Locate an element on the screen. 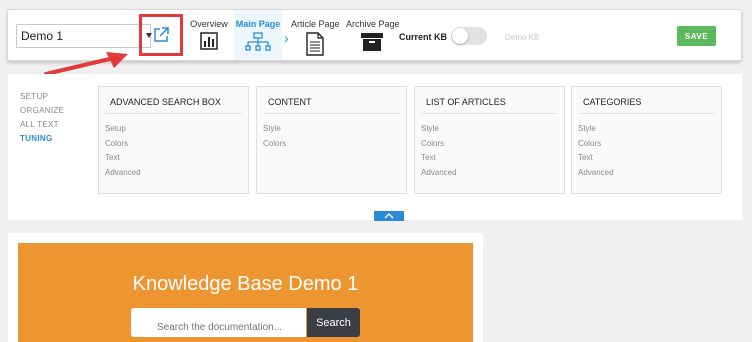 This screenshot has height=342, width=752. kb-select: Demo 1 is located at coordinates (84, 36).